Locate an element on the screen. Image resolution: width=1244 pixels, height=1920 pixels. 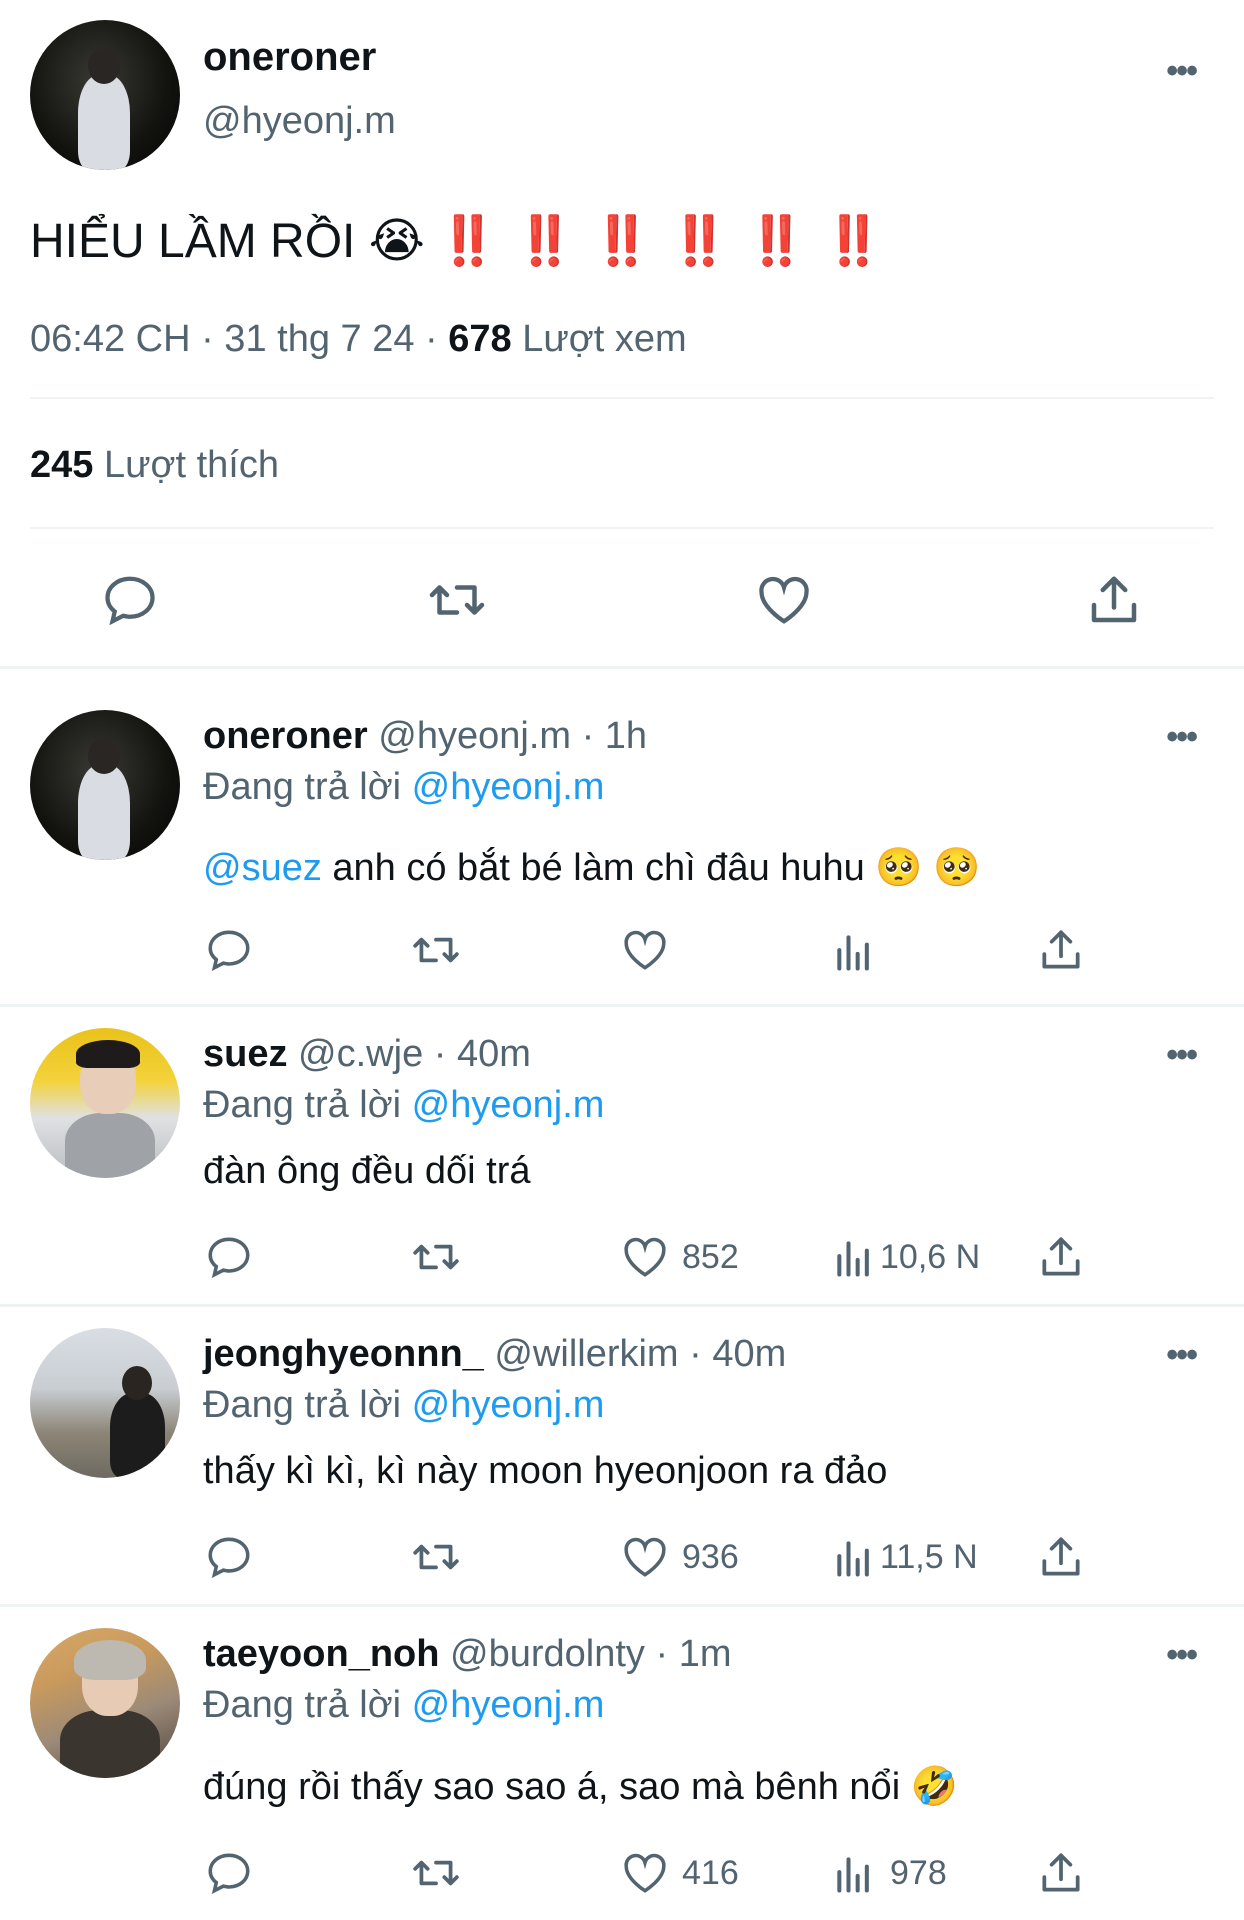
reply-header: oneroner @hyeonj.m · 1h is located at coordinates (425, 736).